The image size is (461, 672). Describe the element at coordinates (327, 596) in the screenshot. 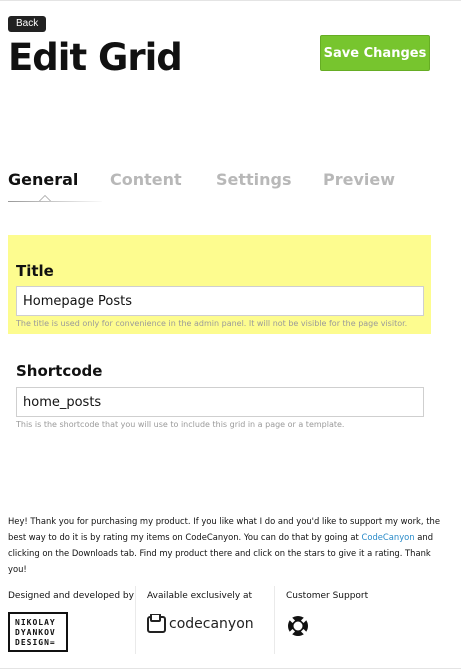

I see `customer-support-label: Customer Support` at that location.